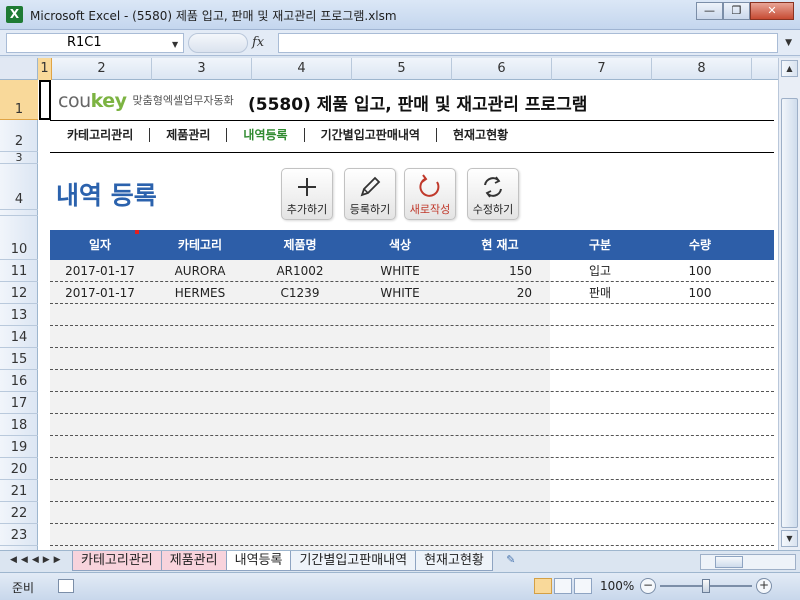 The image size is (800, 600). I want to click on add-button: 추가하기, so click(307, 194).